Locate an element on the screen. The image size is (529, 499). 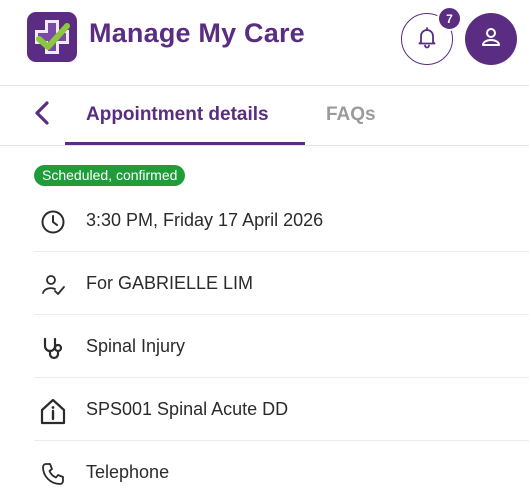
clock-icon is located at coordinates (53, 222).